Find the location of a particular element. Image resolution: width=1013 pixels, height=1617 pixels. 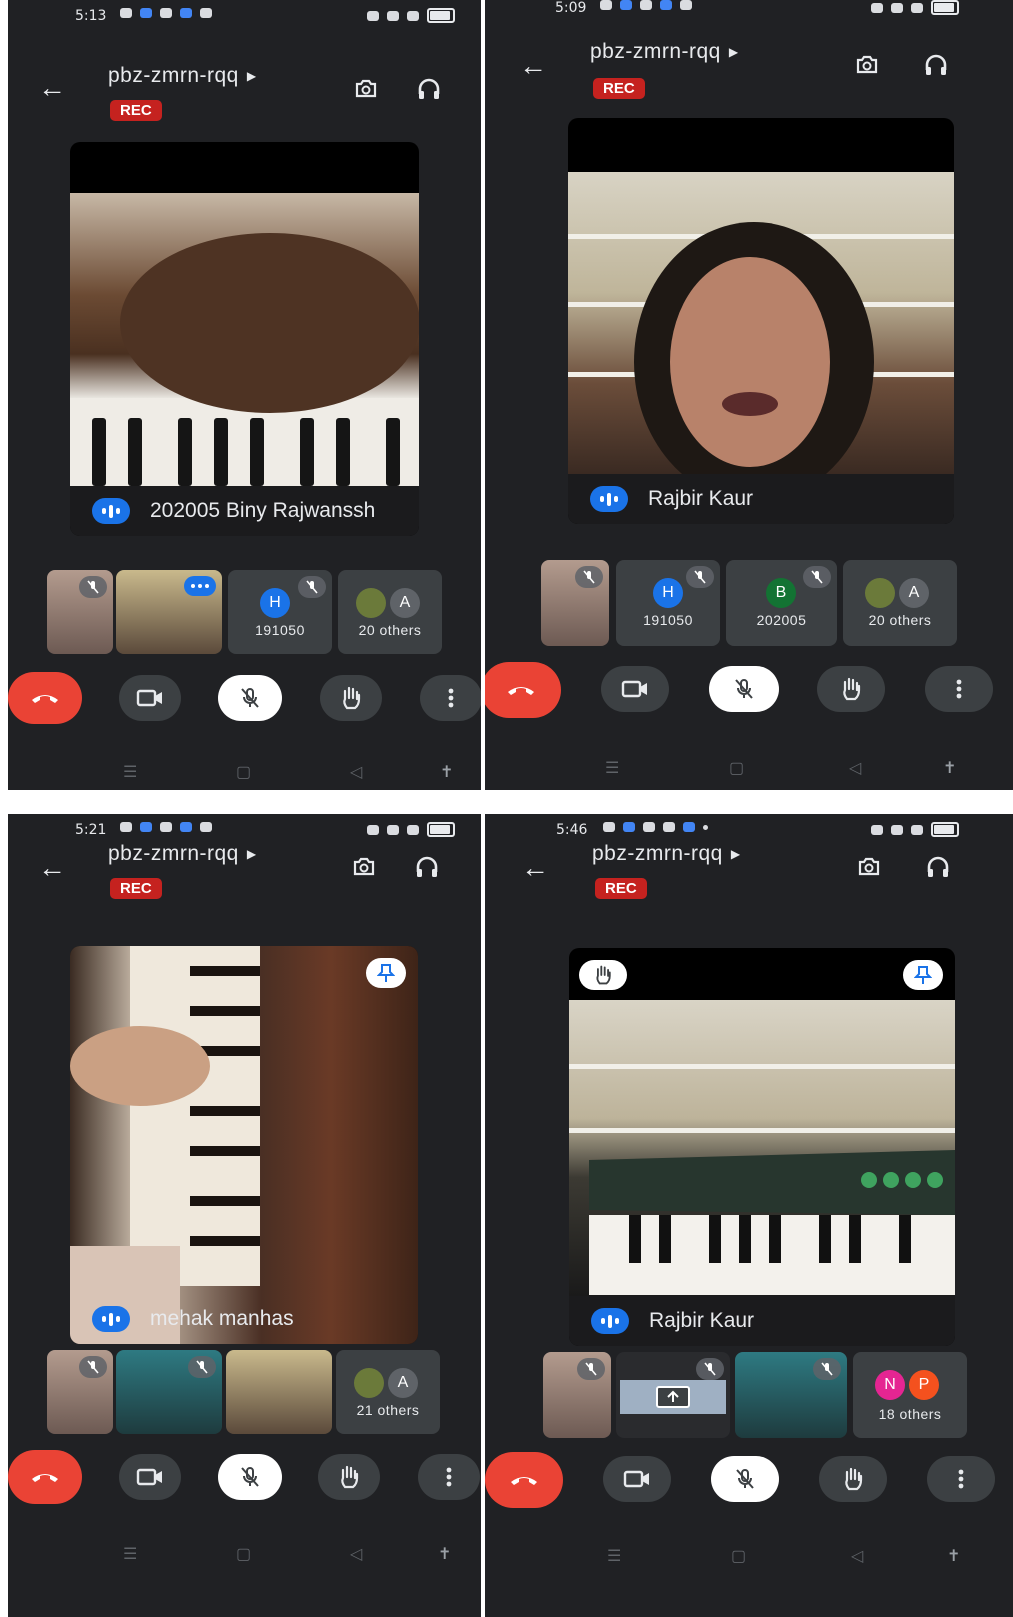

participant-thumb-3: B 202005 is located at coordinates (781, 603).